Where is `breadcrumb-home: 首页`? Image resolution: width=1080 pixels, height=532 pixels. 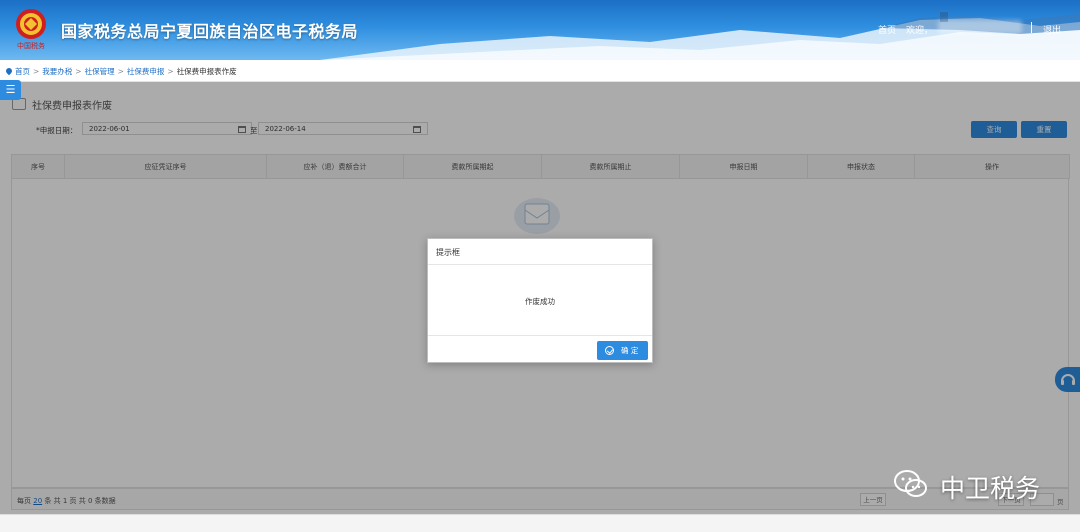
breadcrumb-home: 首页 is located at coordinates (22, 71).